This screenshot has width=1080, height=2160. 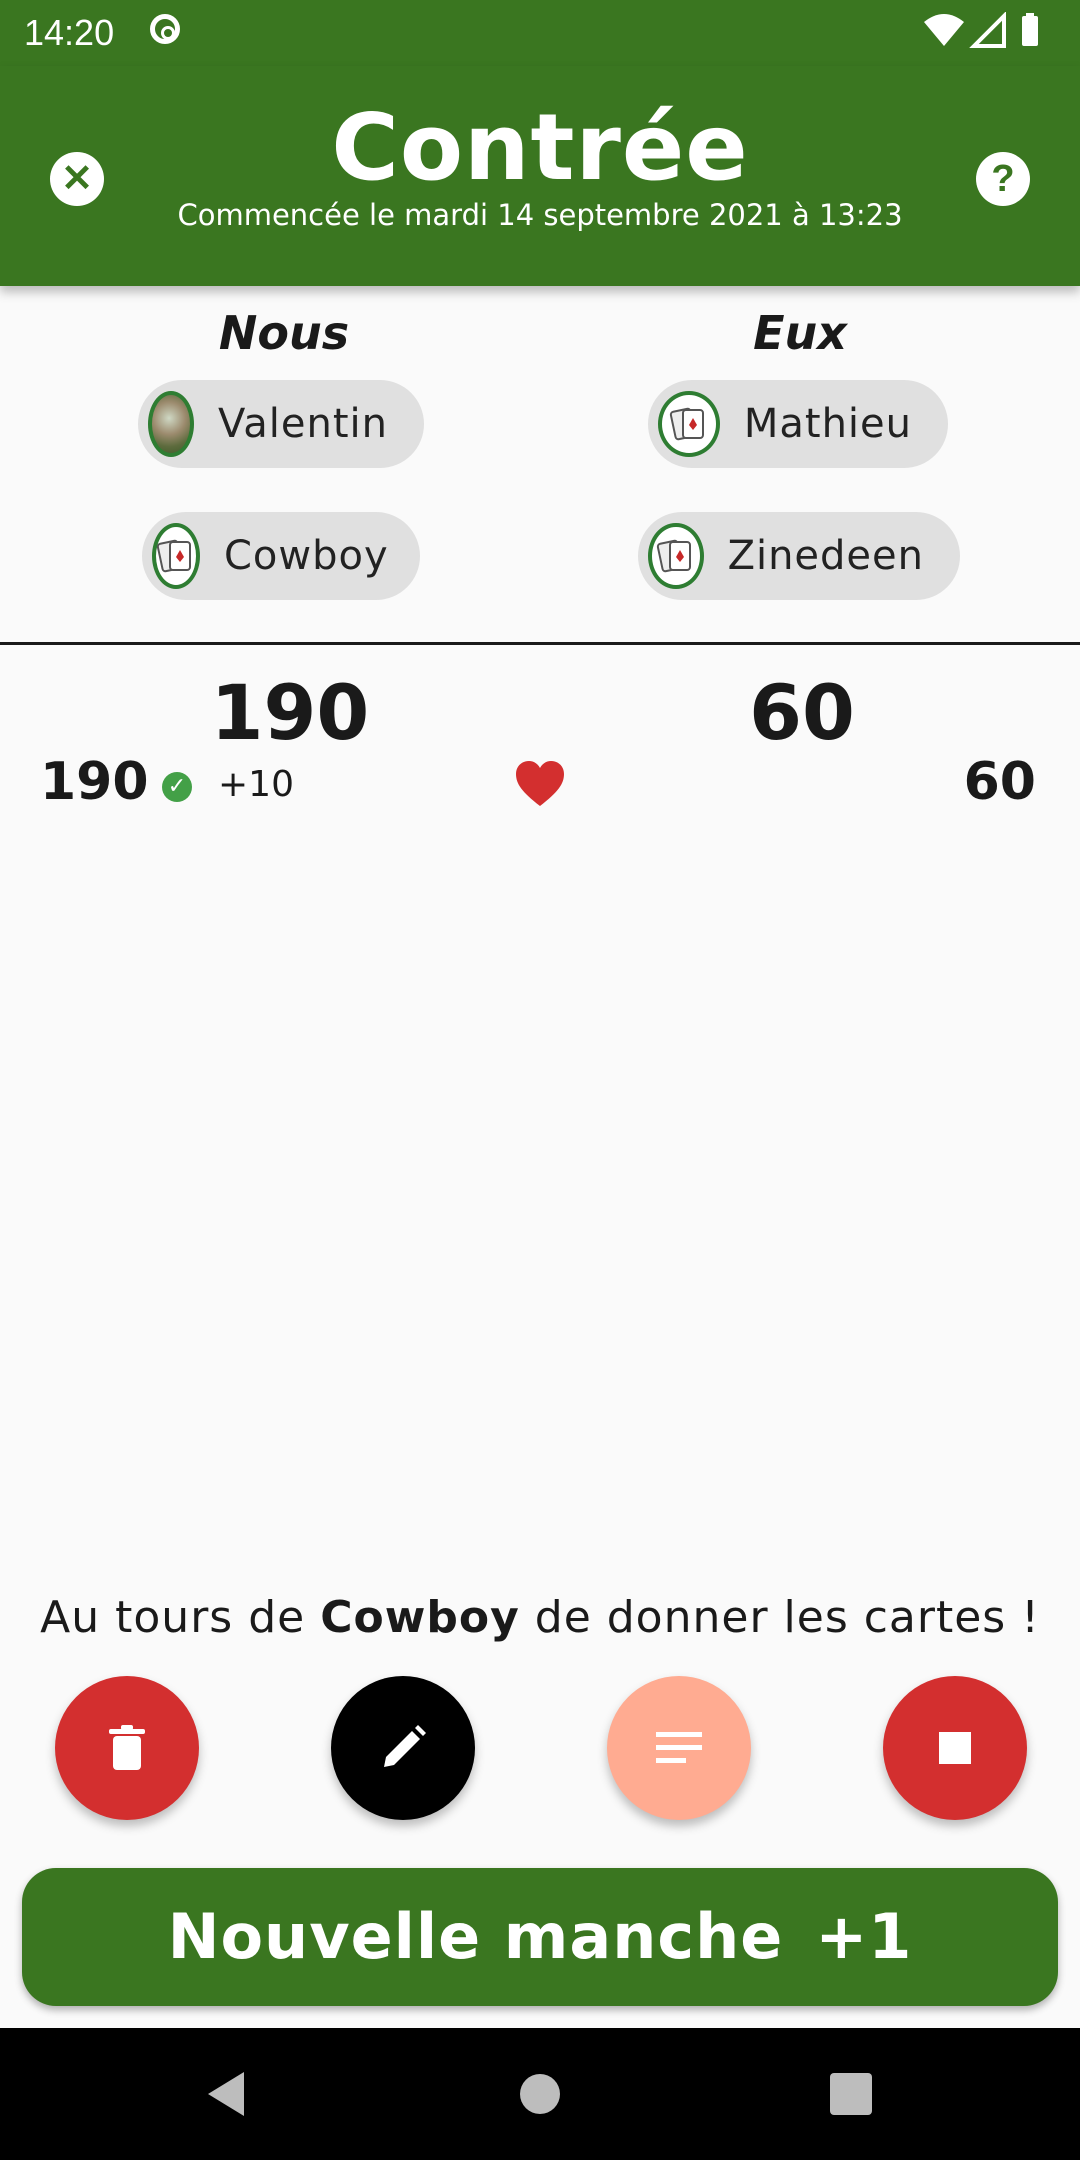 I want to click on status-icons, so click(x=981, y=30).